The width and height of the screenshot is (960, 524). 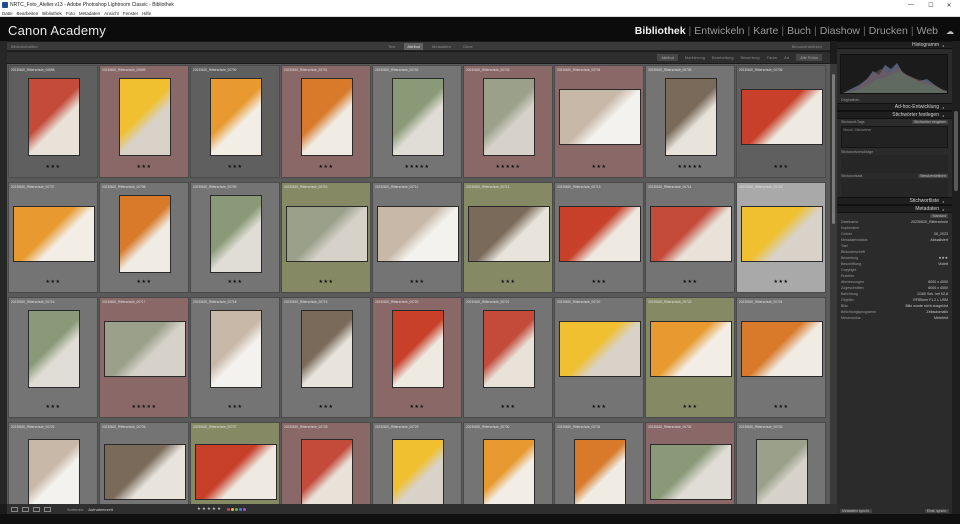 I want to click on thumbnail-cell: 20230620_Ritterschule_00729, so click(x=417, y=463).